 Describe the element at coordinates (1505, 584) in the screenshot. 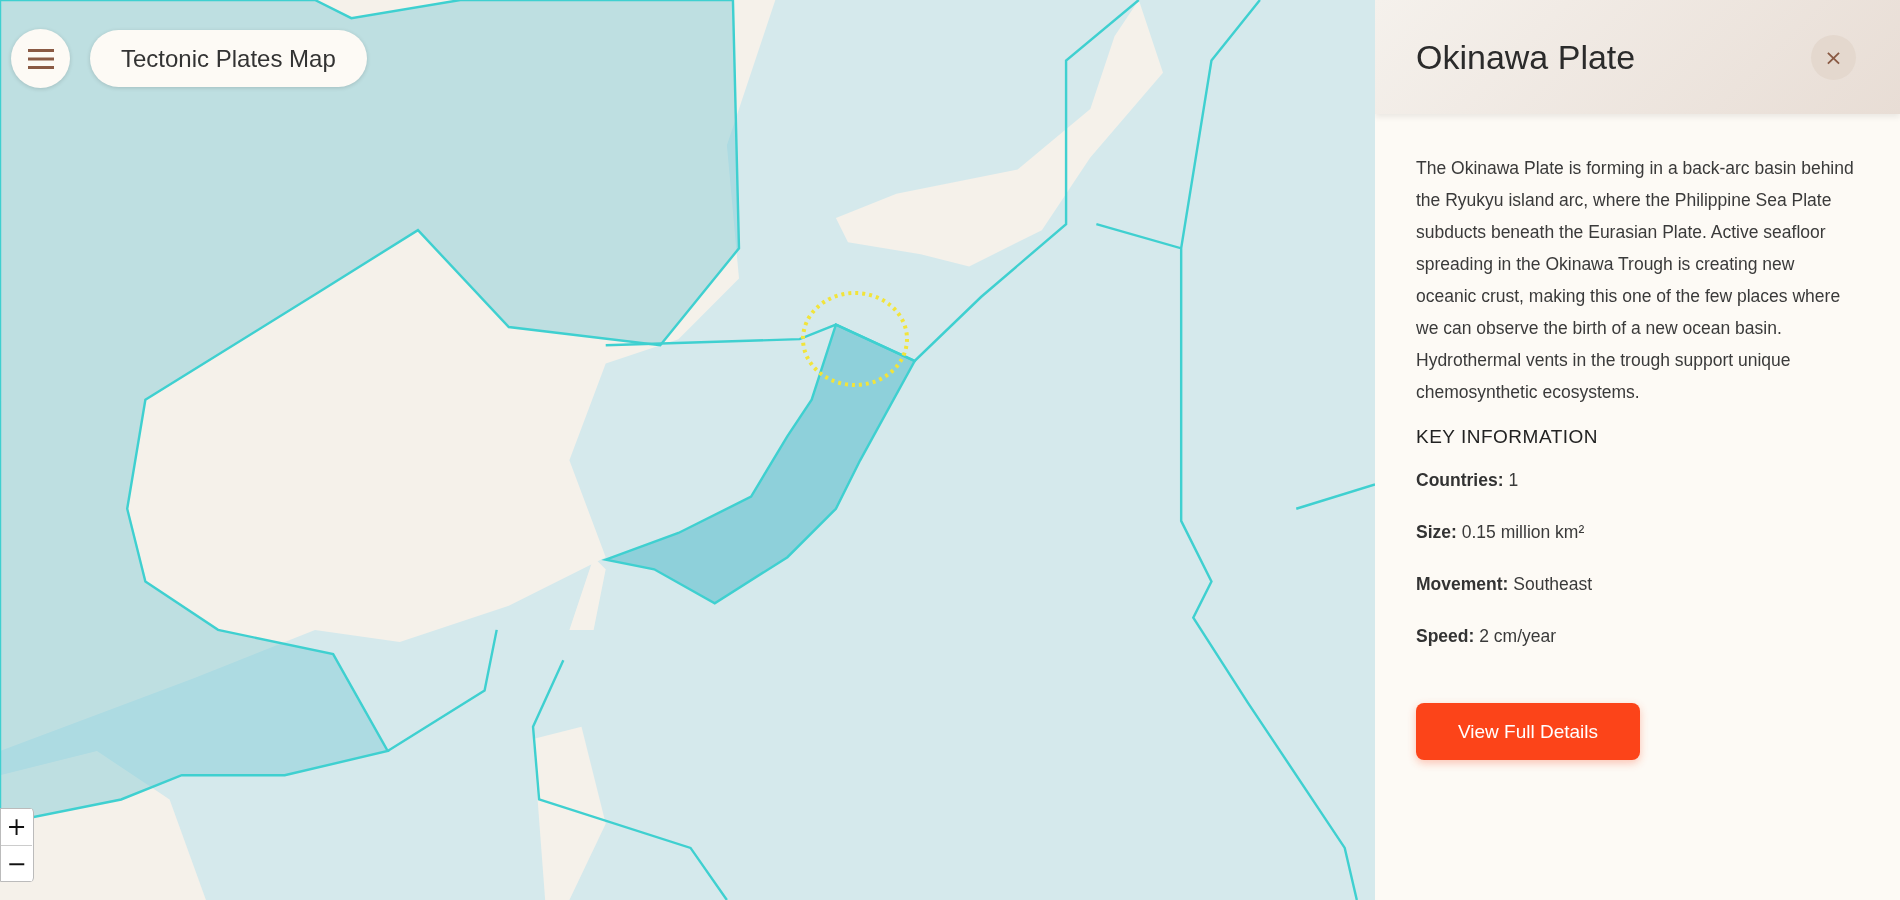

I see `info-row-text: Movement: Southeast` at that location.